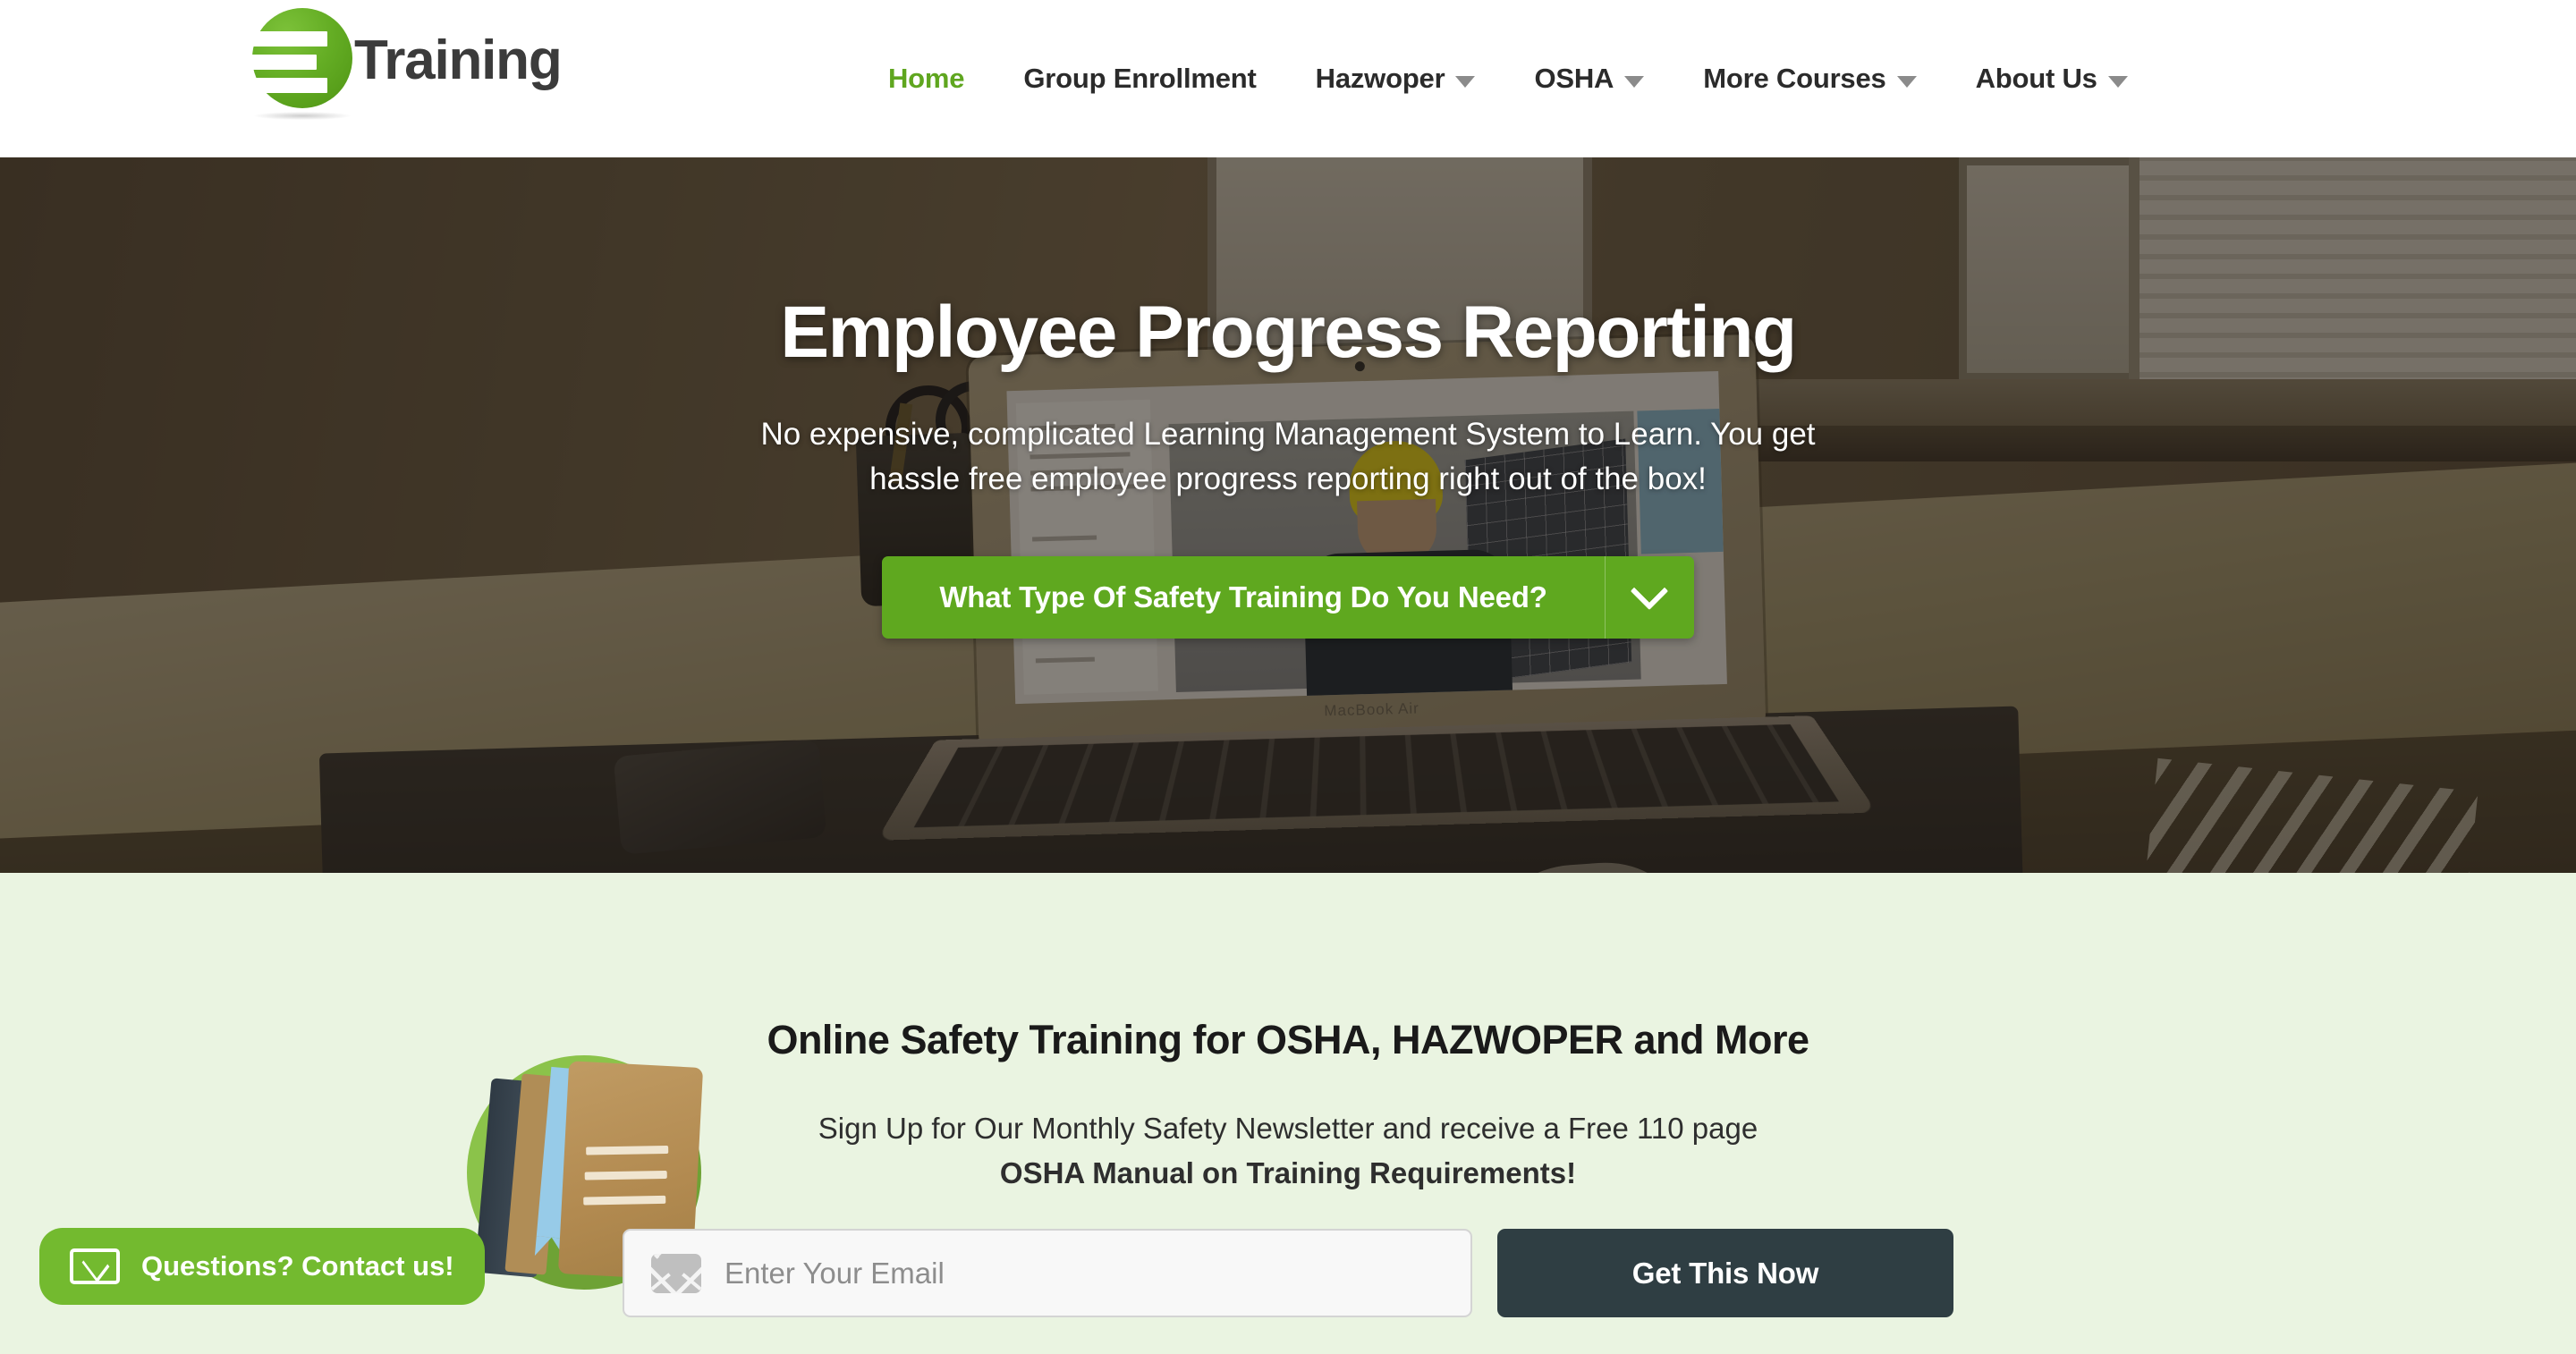 Image resolution: width=2576 pixels, height=1354 pixels. What do you see at coordinates (1288, 1172) in the screenshot?
I see `newsletter-subtext-line2: OSHA Manual on Training Requirements!` at bounding box center [1288, 1172].